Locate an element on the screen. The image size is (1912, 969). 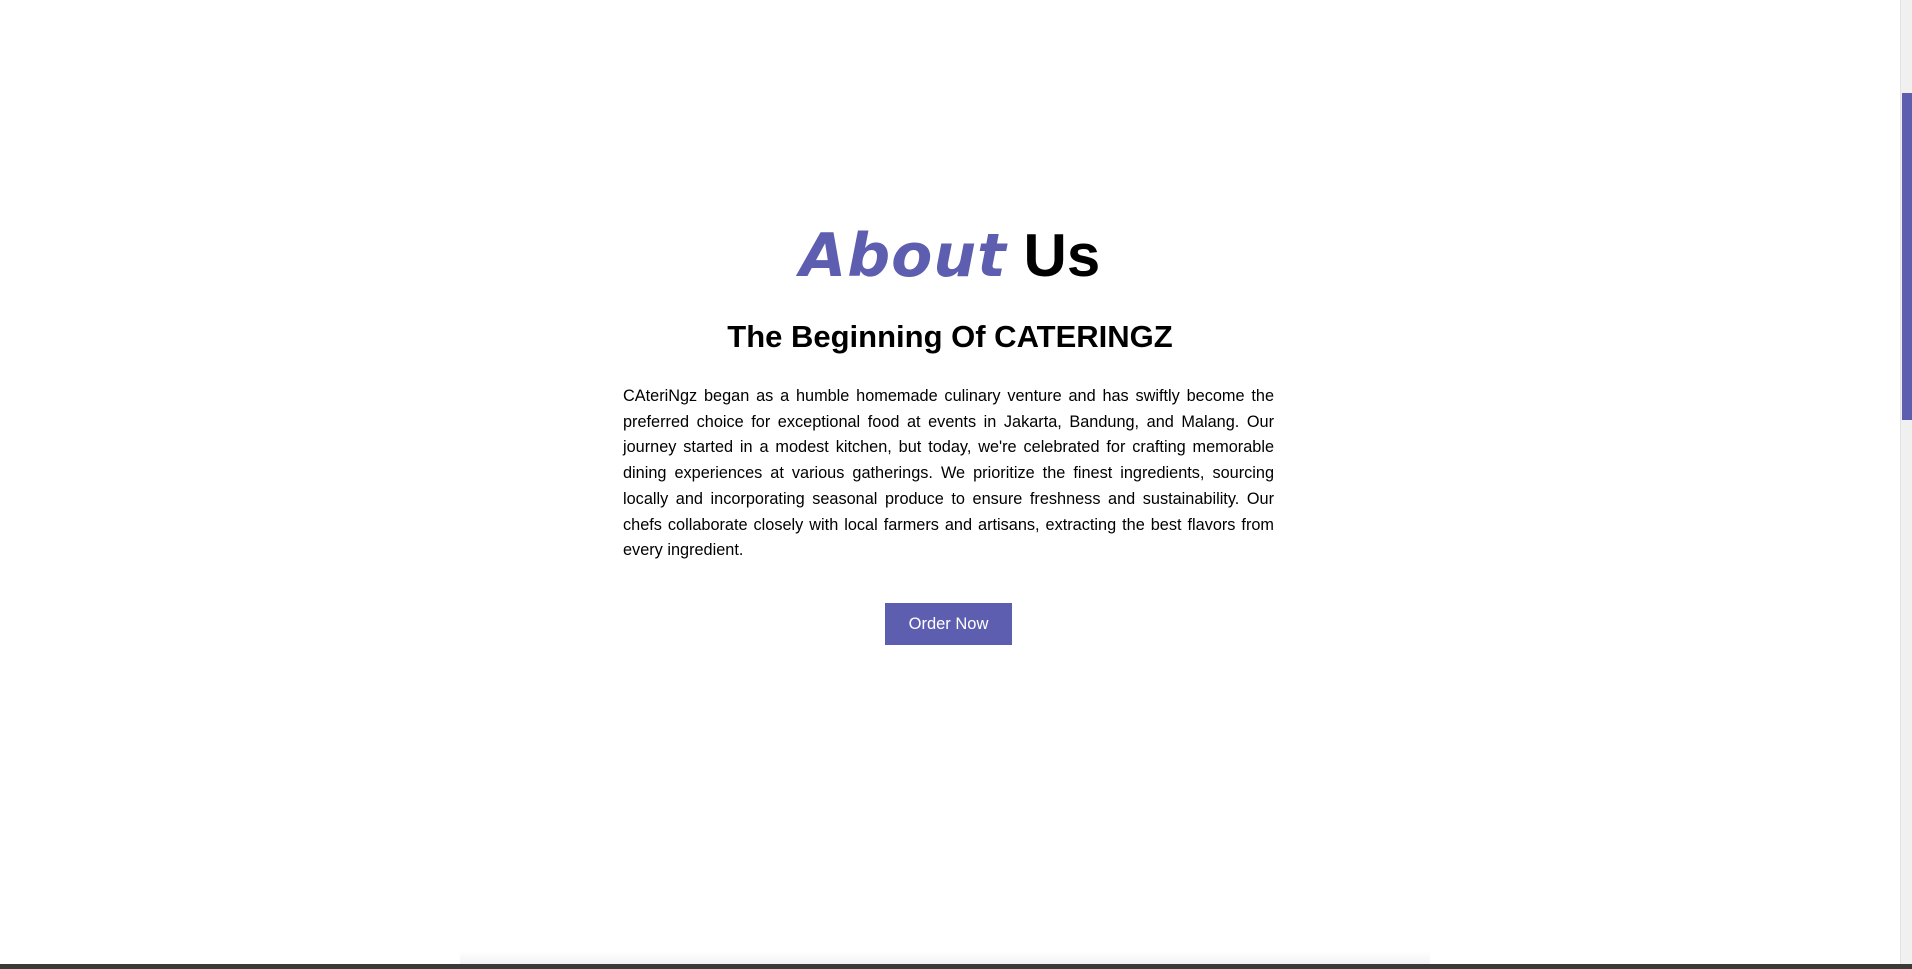
about-heading: About Us is located at coordinates (950, 256).